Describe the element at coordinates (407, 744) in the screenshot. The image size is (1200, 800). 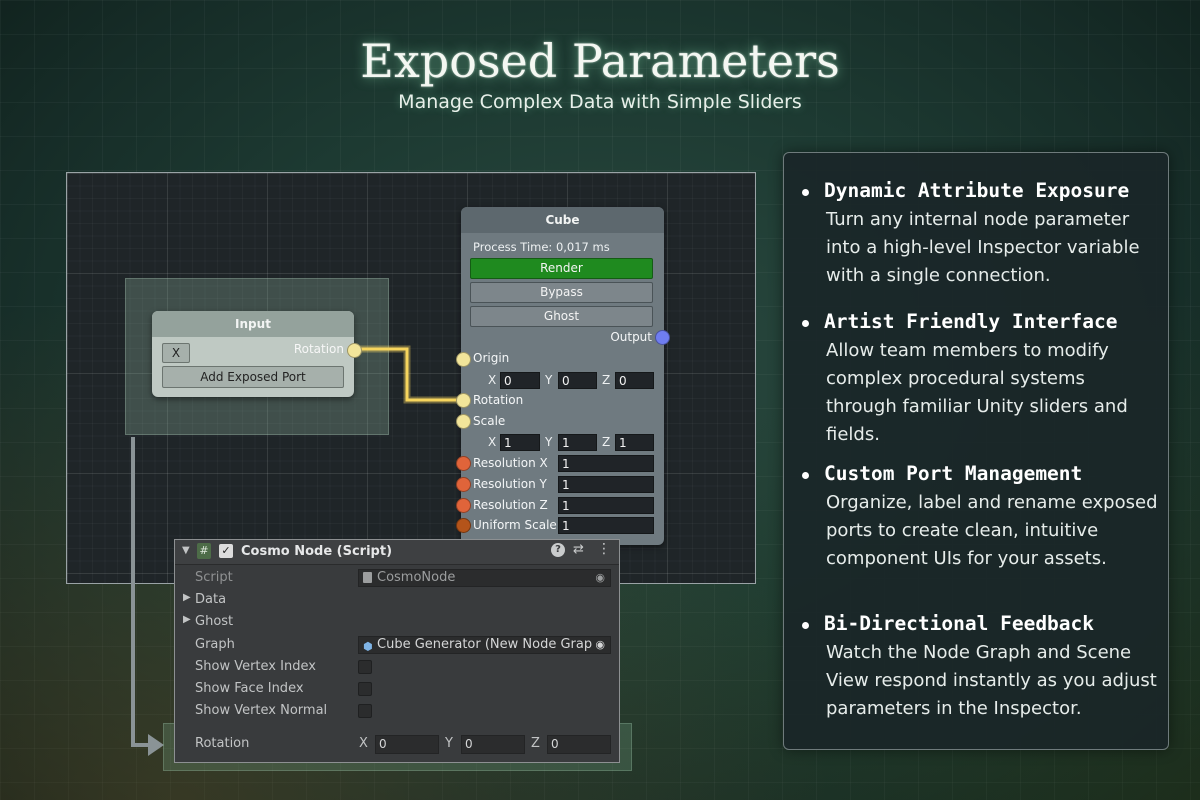
I see `rotation-x-field: 0` at that location.